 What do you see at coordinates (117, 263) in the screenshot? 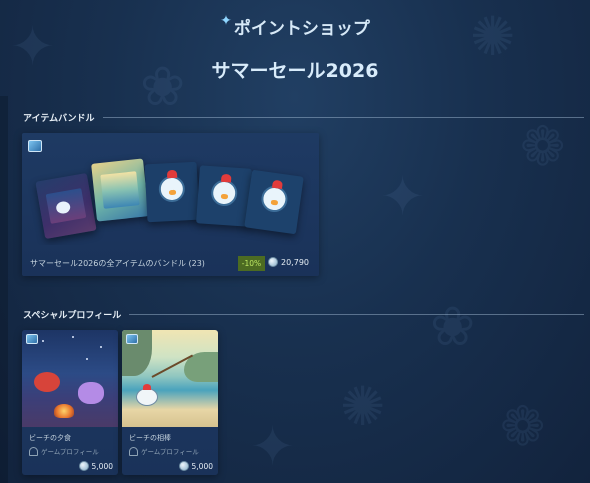
I see `bundle-name: サマーセール2026の全アイテムのバンドル (23)` at bounding box center [117, 263].